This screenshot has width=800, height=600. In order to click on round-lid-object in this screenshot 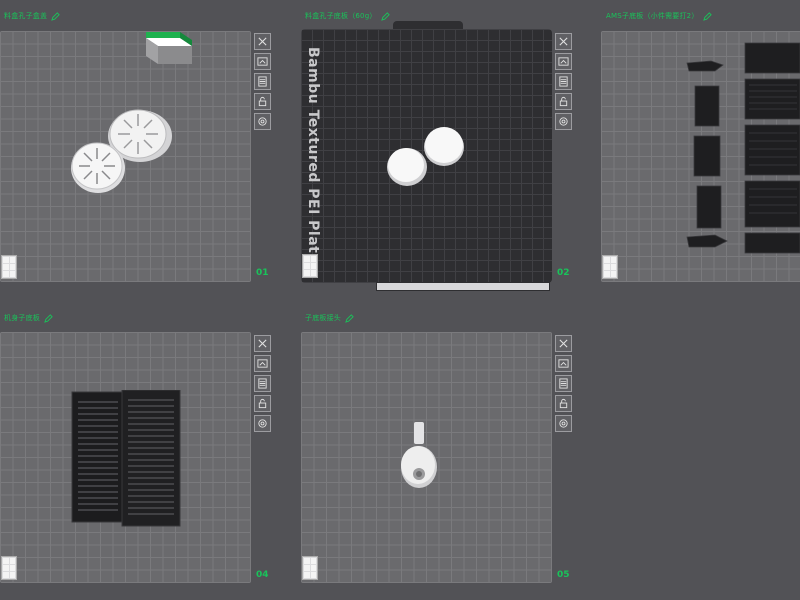, I will do `click(427, 157)`.